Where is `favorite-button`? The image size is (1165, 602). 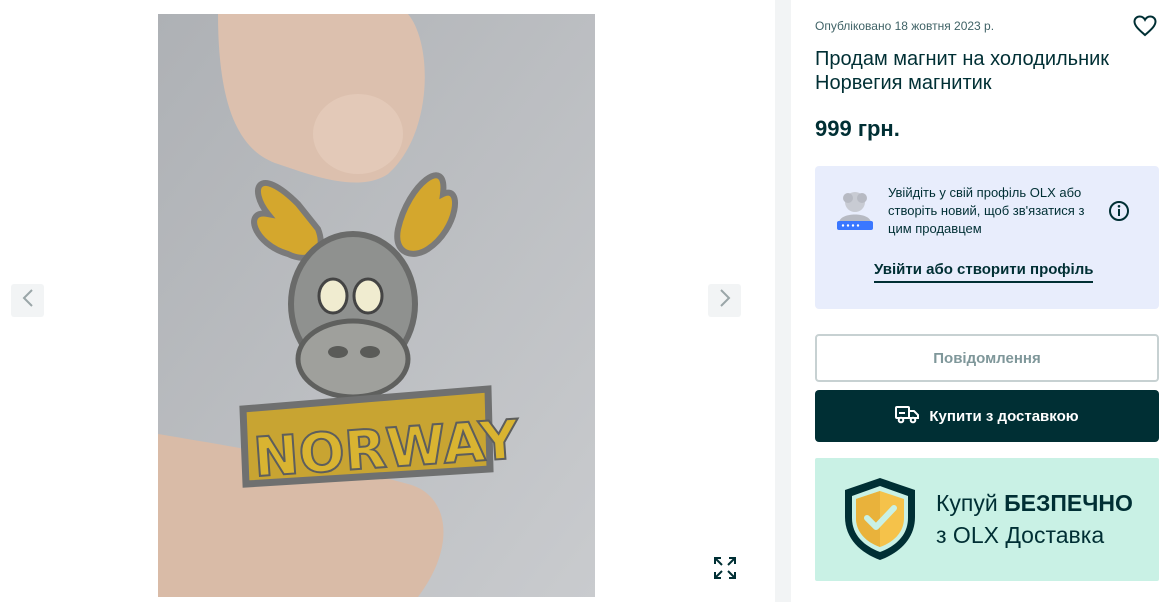 favorite-button is located at coordinates (1145, 28).